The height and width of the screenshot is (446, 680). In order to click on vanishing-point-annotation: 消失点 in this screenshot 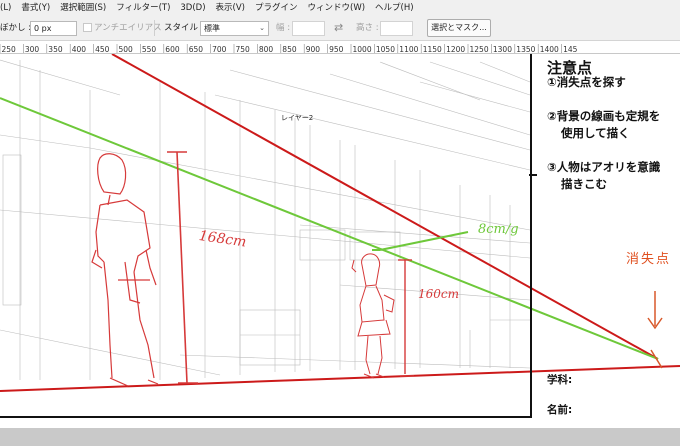, I will do `click(649, 259)`.